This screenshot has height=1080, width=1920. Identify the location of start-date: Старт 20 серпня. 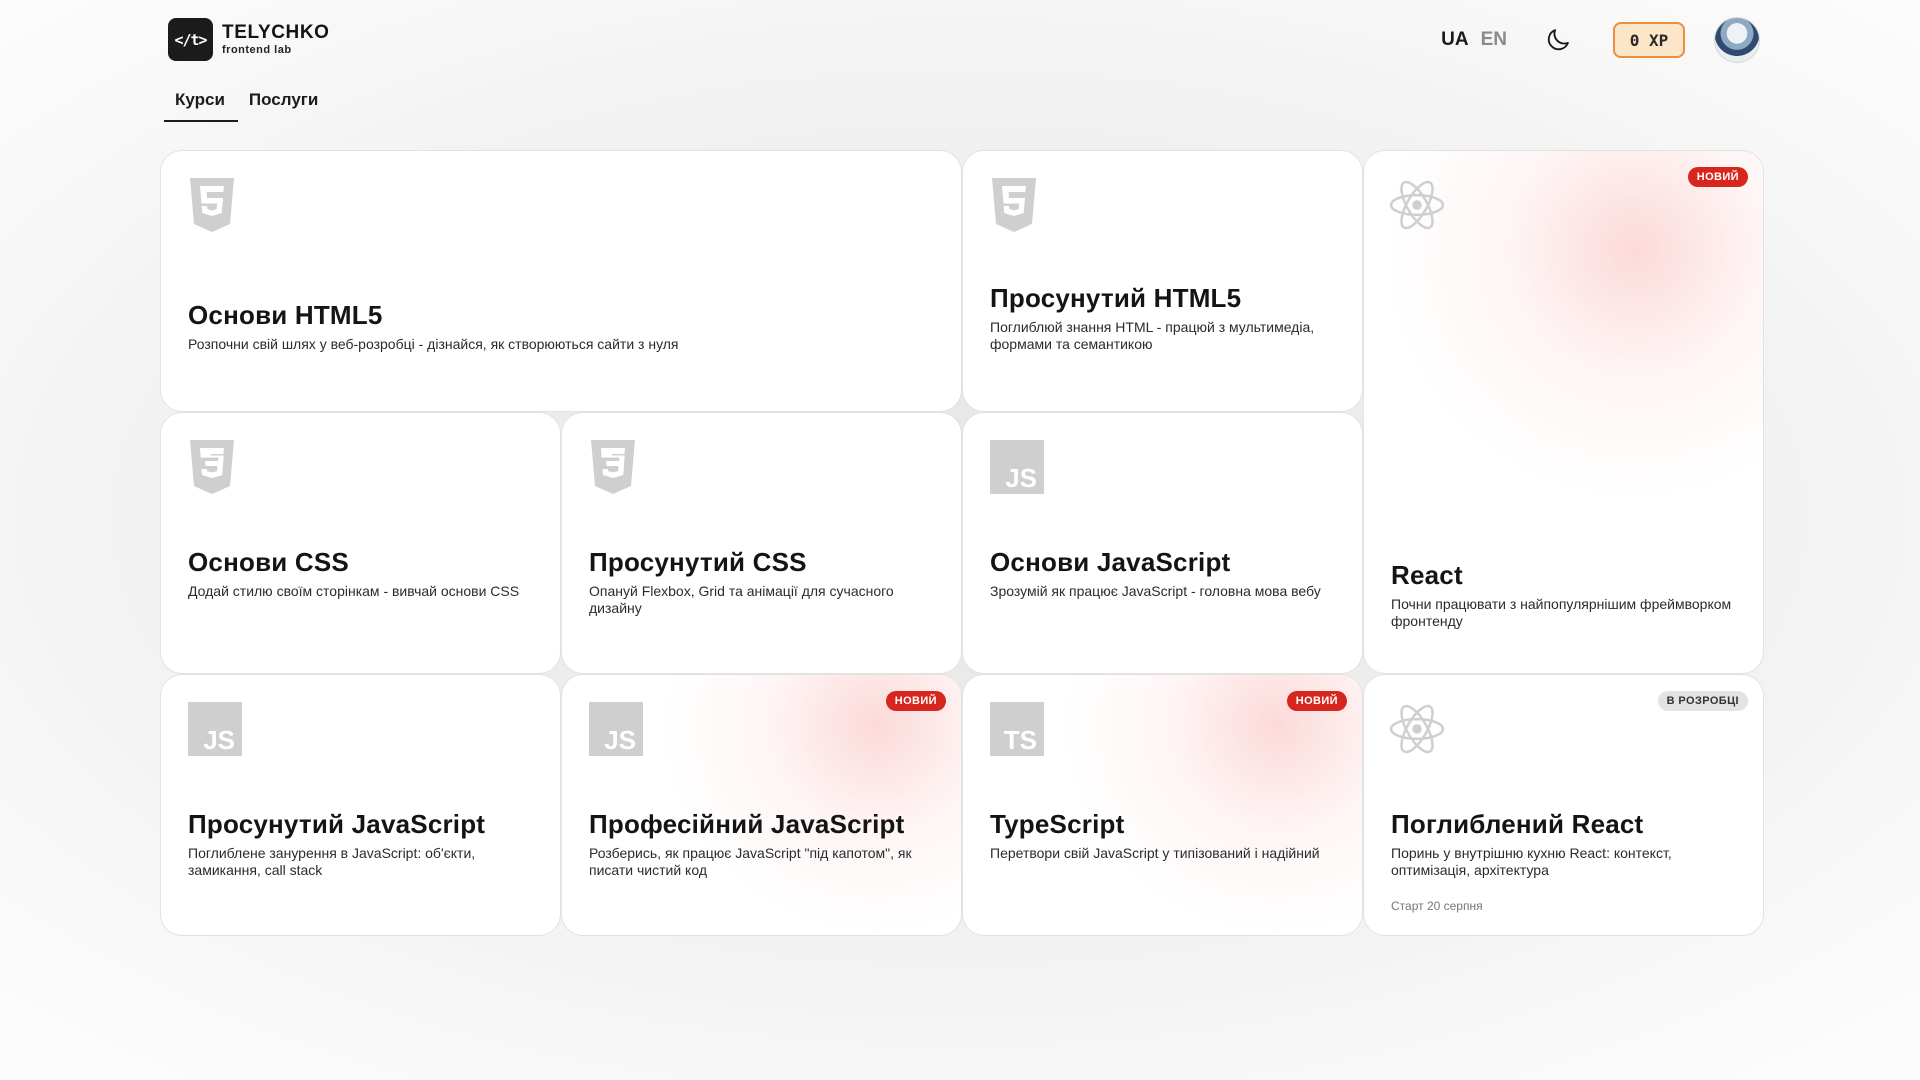
(1437, 905).